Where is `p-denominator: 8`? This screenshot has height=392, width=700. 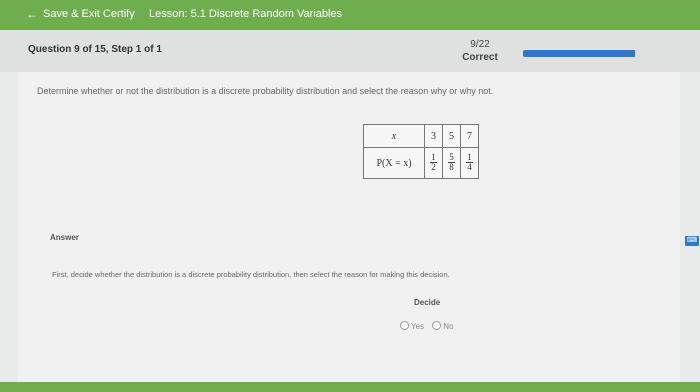 p-denominator: 8 is located at coordinates (451, 167).